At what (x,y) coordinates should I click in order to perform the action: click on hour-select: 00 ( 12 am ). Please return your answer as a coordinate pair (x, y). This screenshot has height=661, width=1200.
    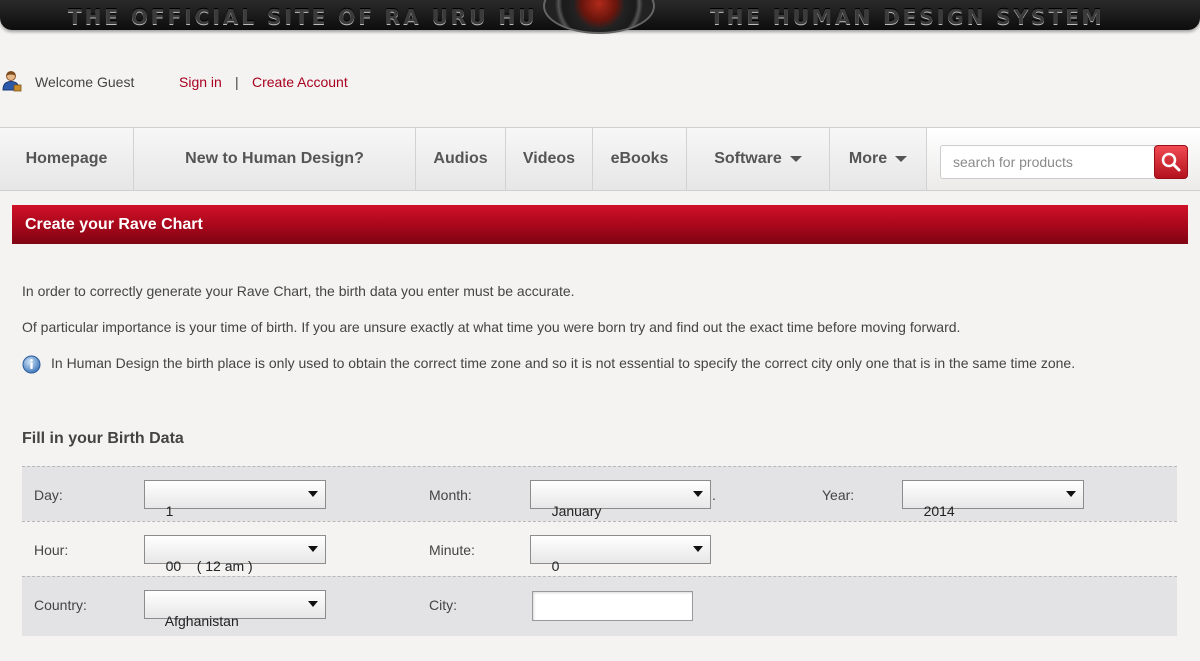
    Looking at the image, I should click on (235, 554).